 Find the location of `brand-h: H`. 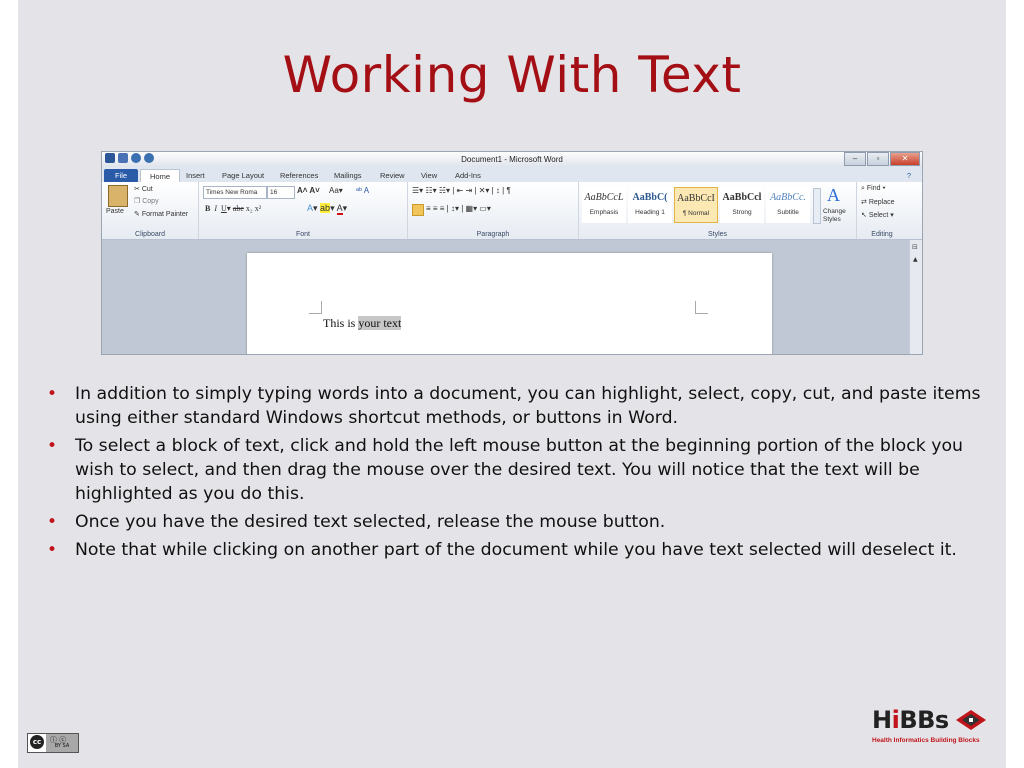

brand-h: H is located at coordinates (882, 720).